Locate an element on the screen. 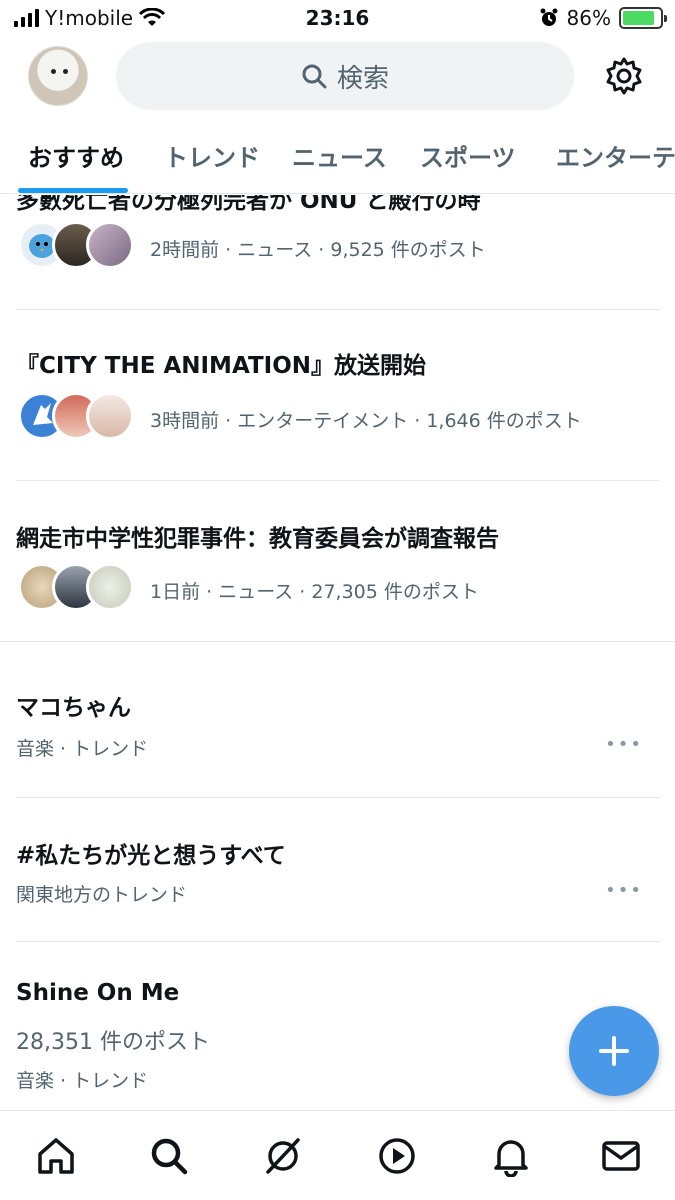  news-title: 網走市中学性犯罪事件：教育委員会が調査報告 is located at coordinates (257, 539).